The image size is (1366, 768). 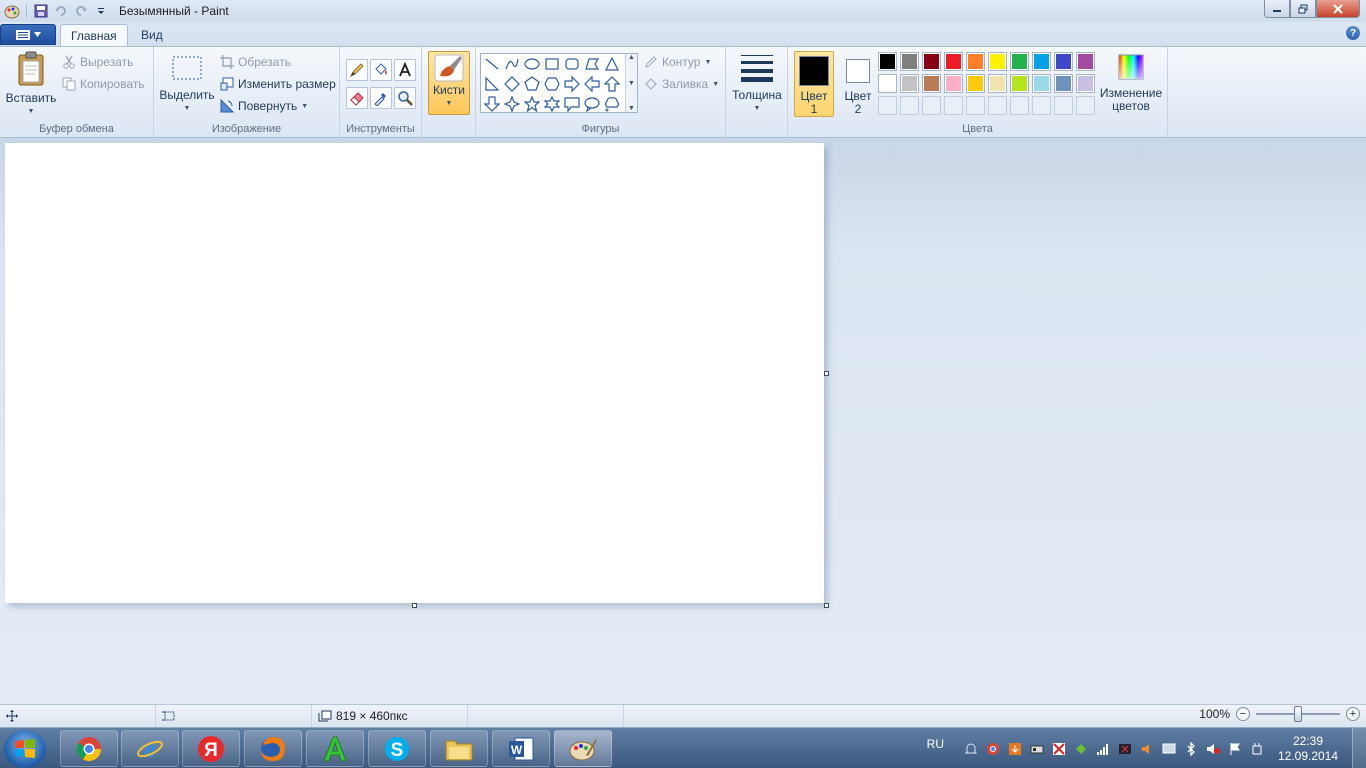 What do you see at coordinates (1191, 749) in the screenshot?
I see `bluetooth-icon` at bounding box center [1191, 749].